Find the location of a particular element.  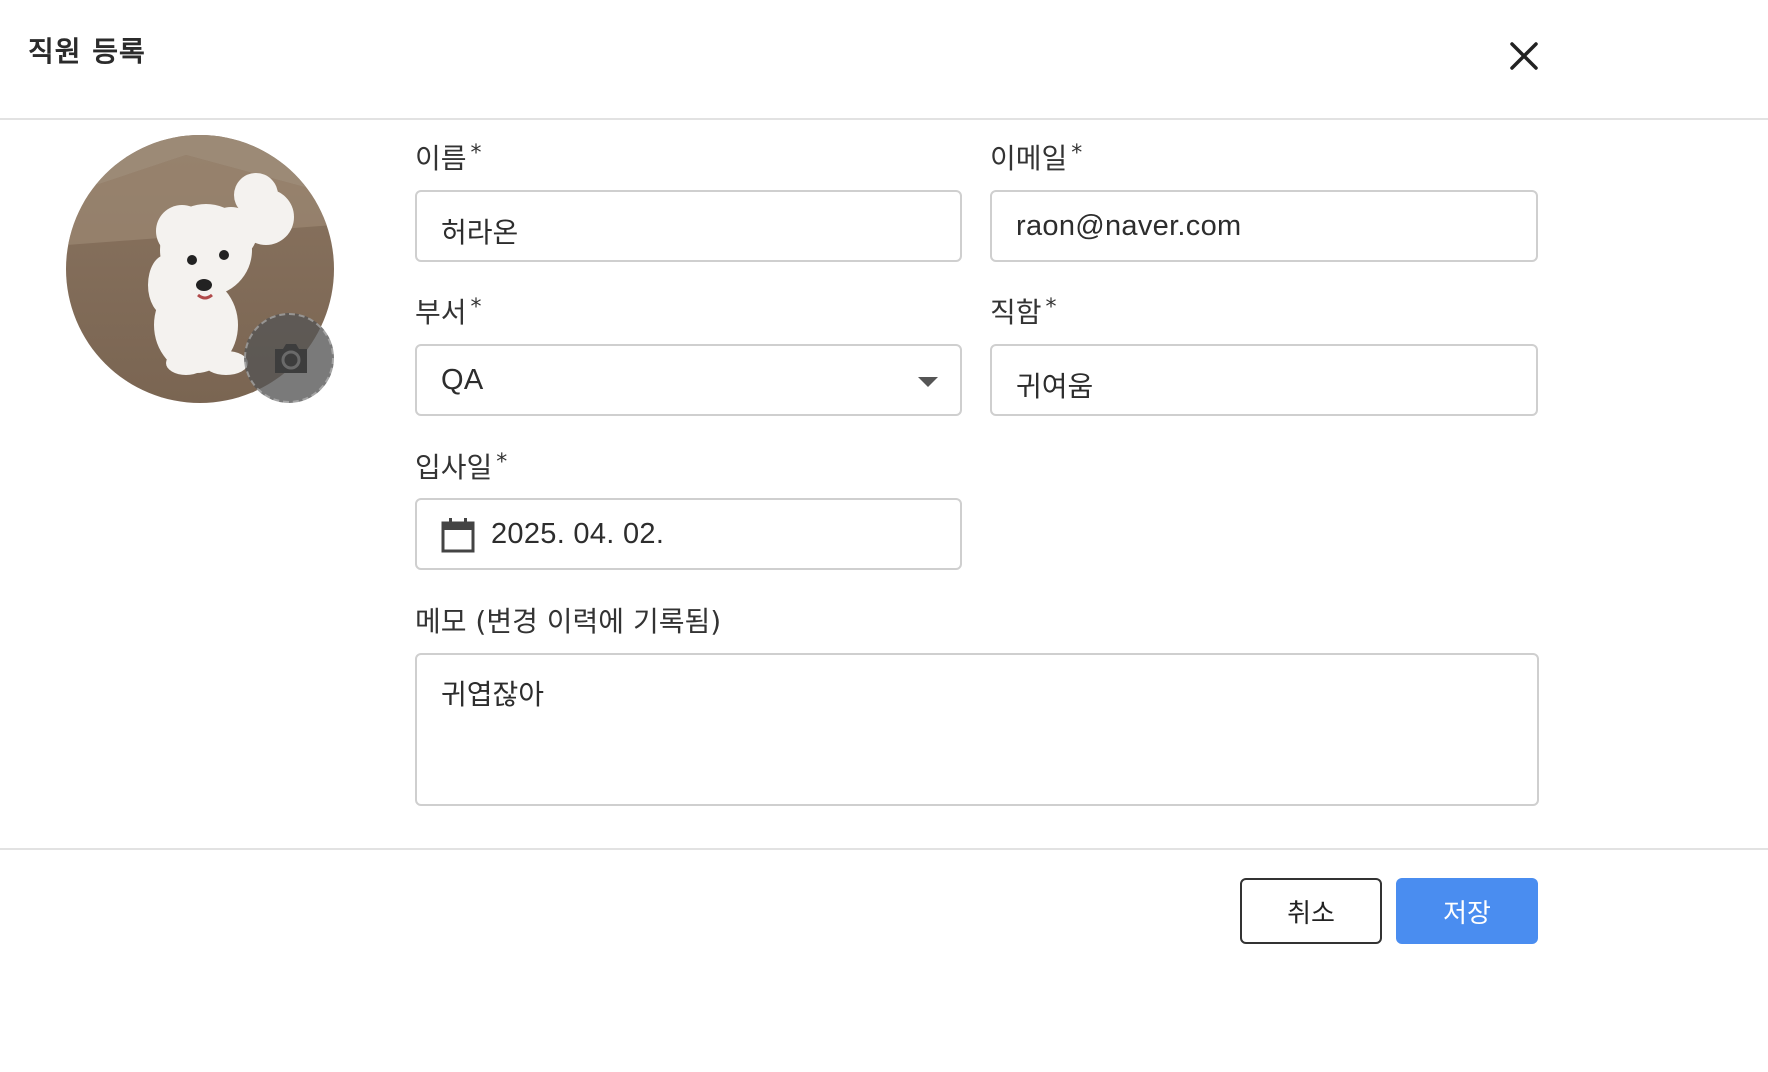

chevron-down-icon is located at coordinates (928, 382).